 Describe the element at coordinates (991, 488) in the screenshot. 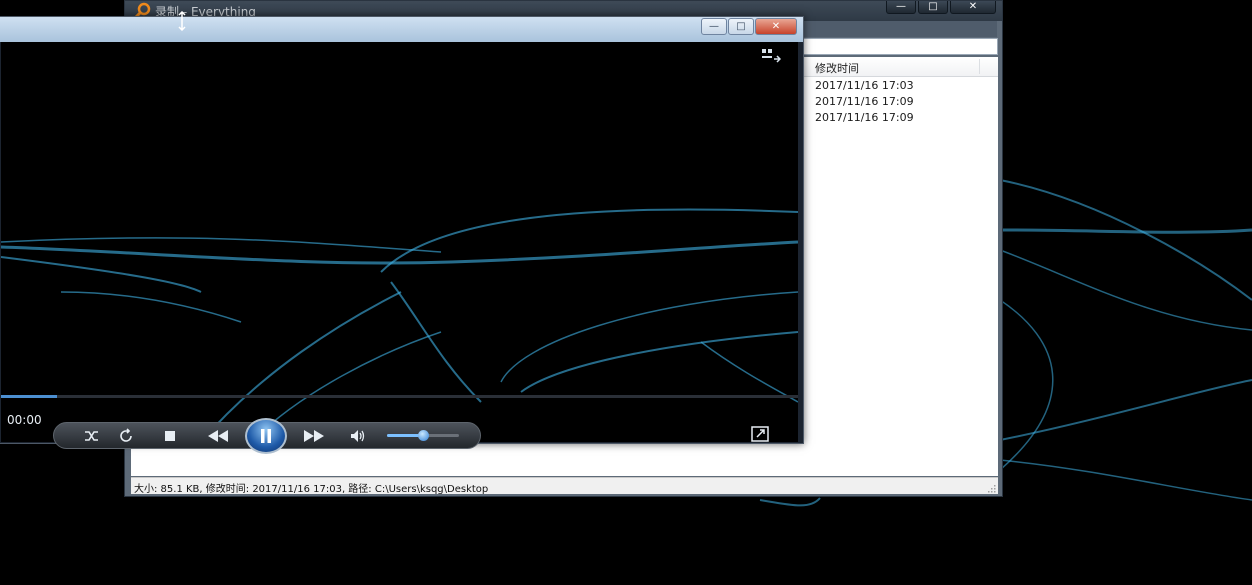

I see `resize-grip-icon` at that location.